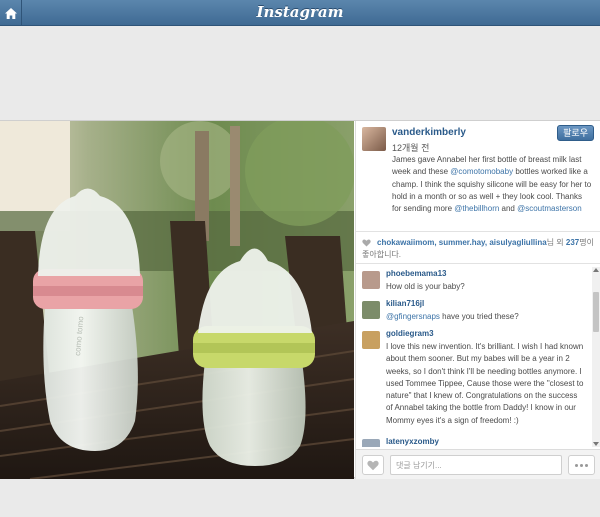  What do you see at coordinates (596, 312) in the screenshot?
I see `scroll-thumb` at bounding box center [596, 312].